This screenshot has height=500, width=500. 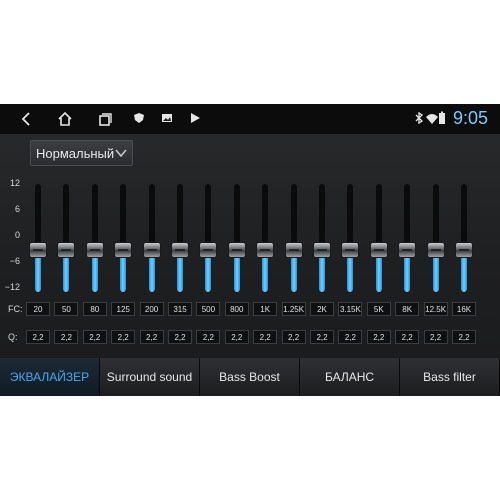 What do you see at coordinates (180, 309) in the screenshot?
I see `fc-value: 315` at bounding box center [180, 309].